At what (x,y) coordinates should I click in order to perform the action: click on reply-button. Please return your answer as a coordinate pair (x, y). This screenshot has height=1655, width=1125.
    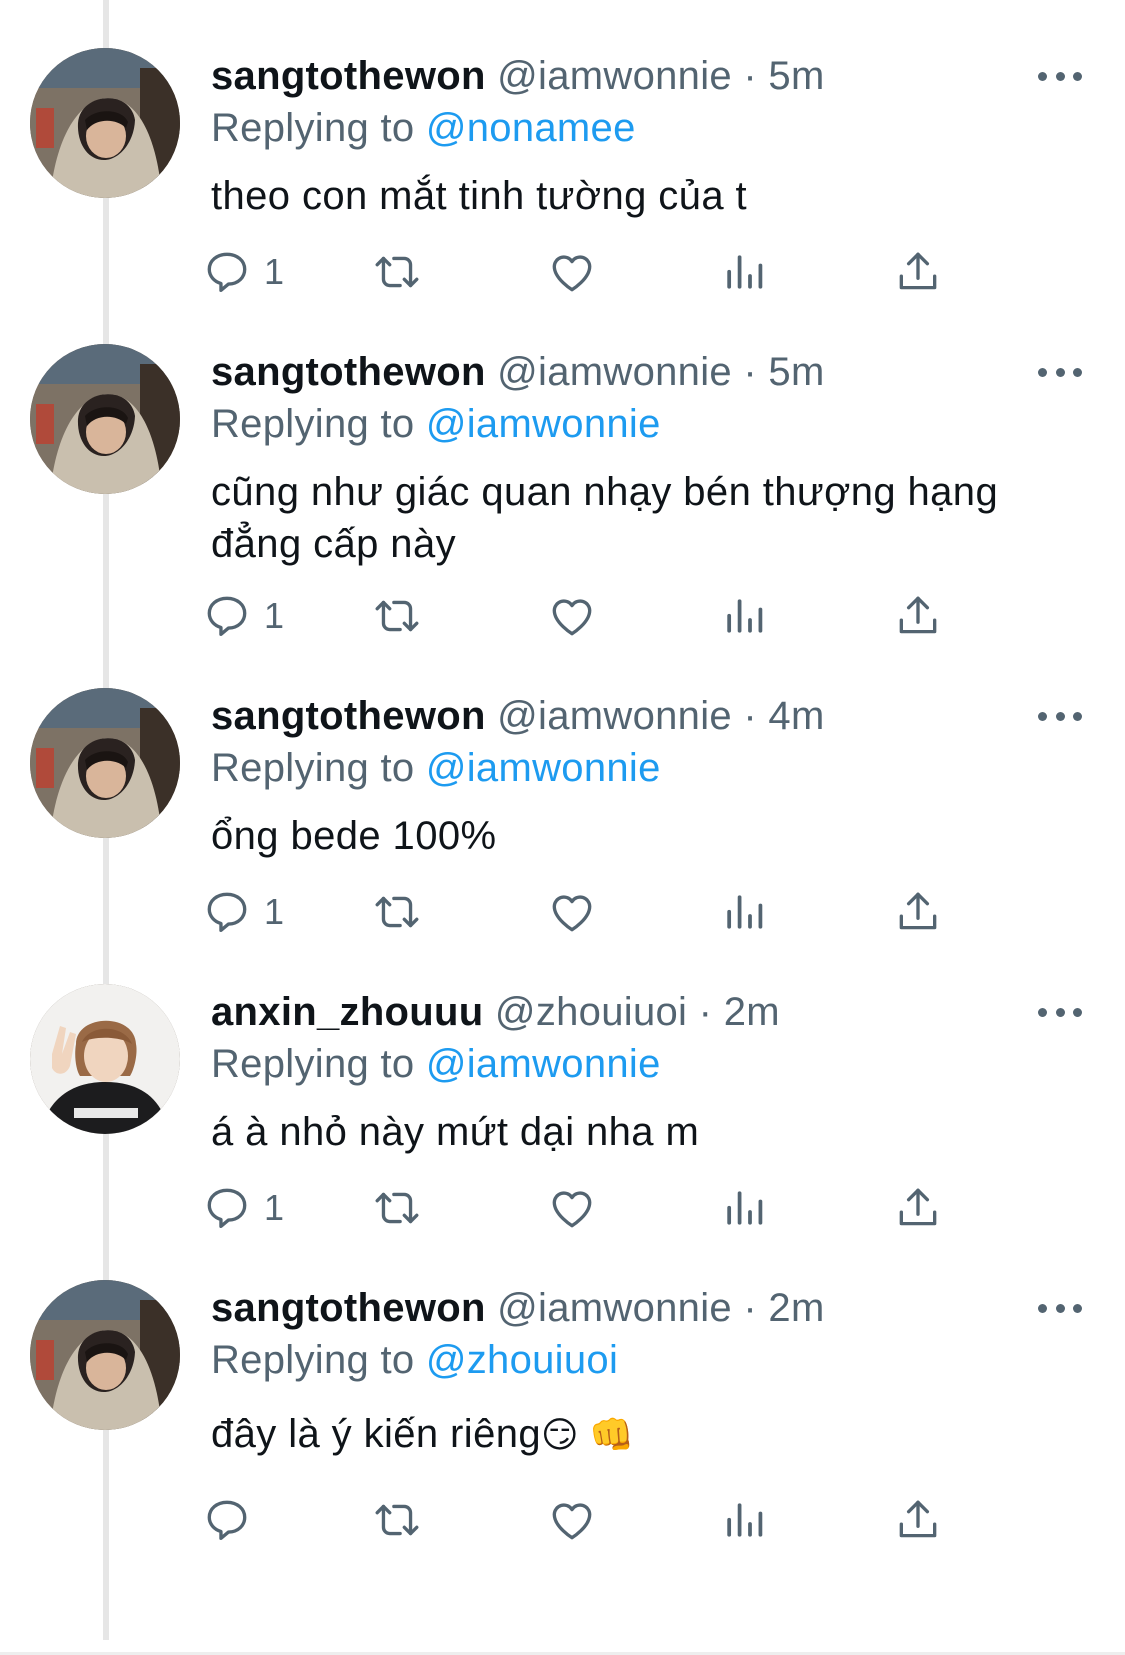
    Looking at the image, I should click on (227, 1520).